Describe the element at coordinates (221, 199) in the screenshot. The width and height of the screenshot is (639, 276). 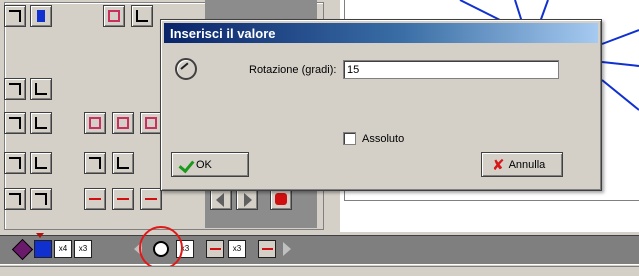
I see `arrow-left-button` at that location.